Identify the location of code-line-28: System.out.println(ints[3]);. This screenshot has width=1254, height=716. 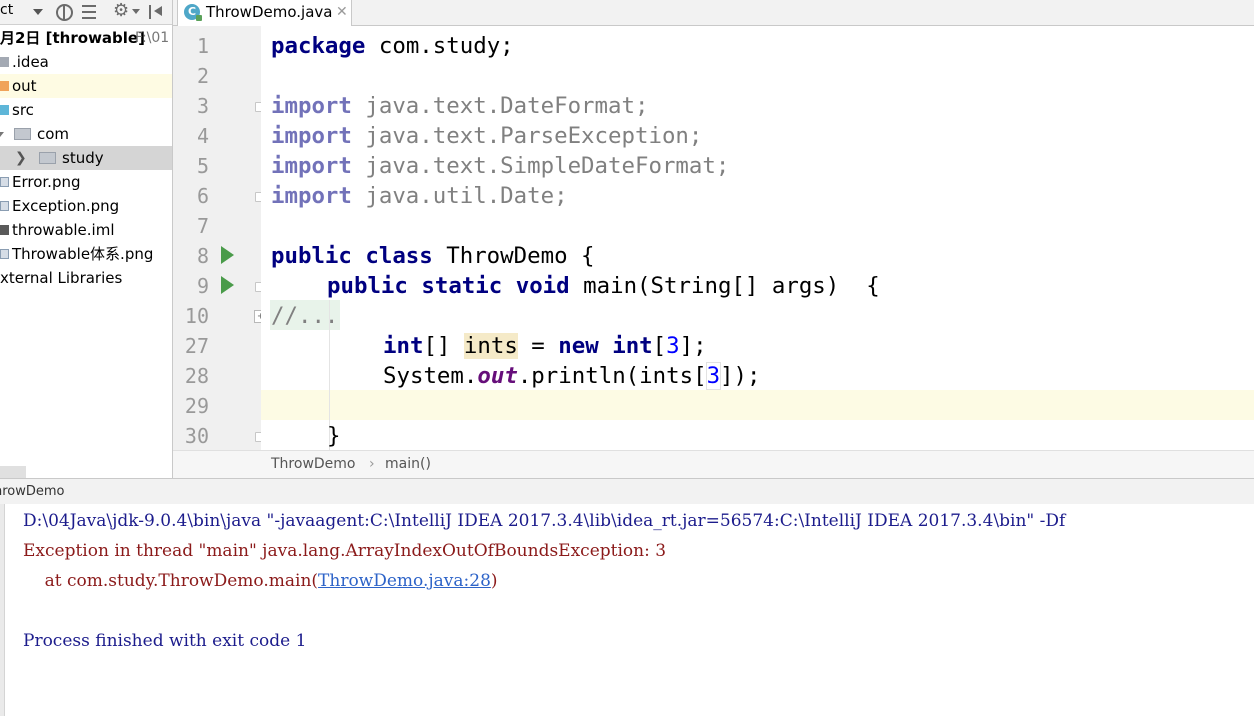
(572, 376).